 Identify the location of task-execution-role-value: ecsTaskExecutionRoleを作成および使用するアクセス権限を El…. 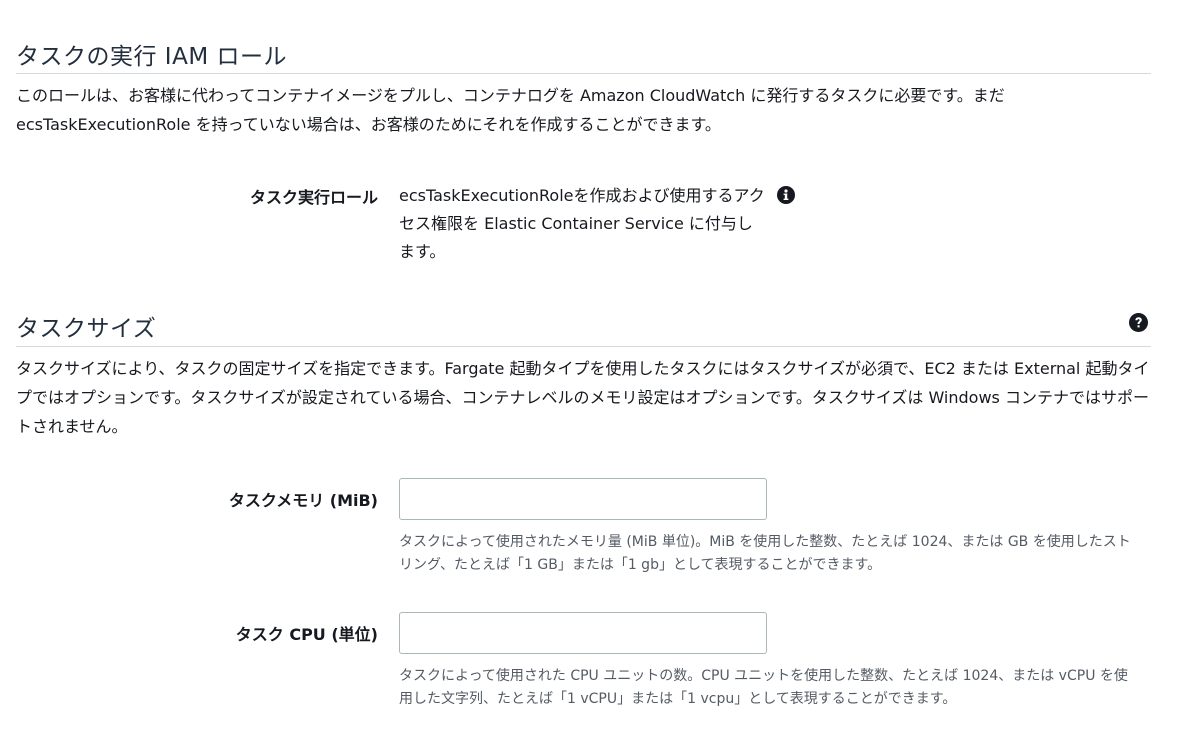
(582, 223).